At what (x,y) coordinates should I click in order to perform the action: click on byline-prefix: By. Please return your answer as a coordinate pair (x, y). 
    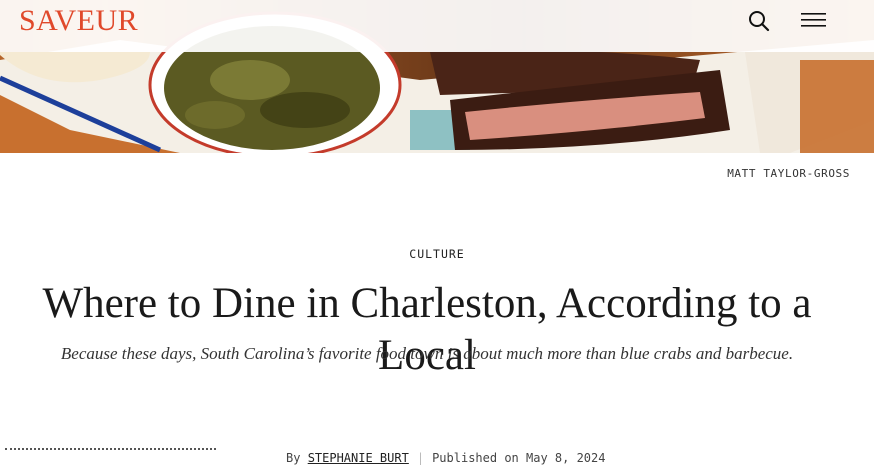
    Looking at the image, I should click on (293, 458).